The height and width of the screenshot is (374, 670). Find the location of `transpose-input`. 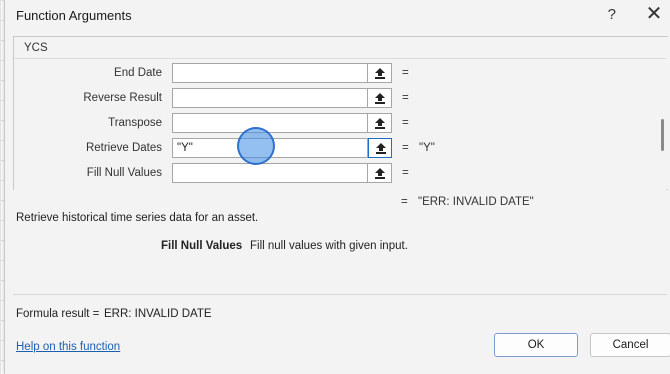

transpose-input is located at coordinates (270, 123).